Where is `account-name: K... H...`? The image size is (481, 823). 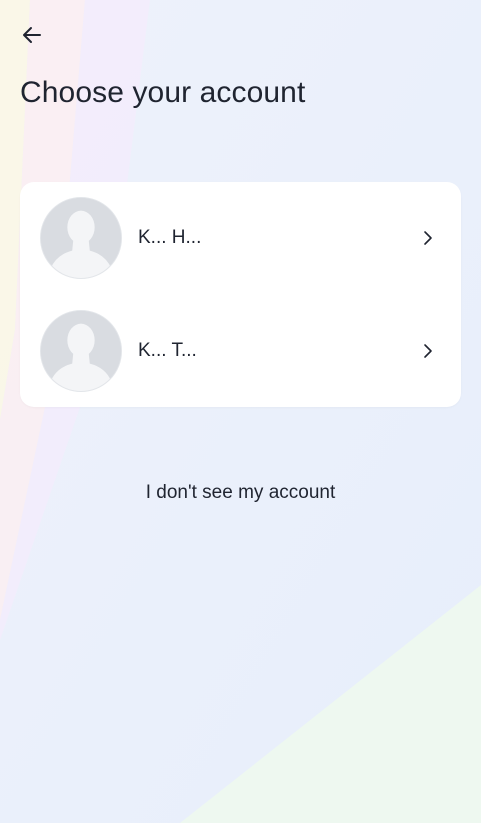 account-name: K... H... is located at coordinates (170, 237).